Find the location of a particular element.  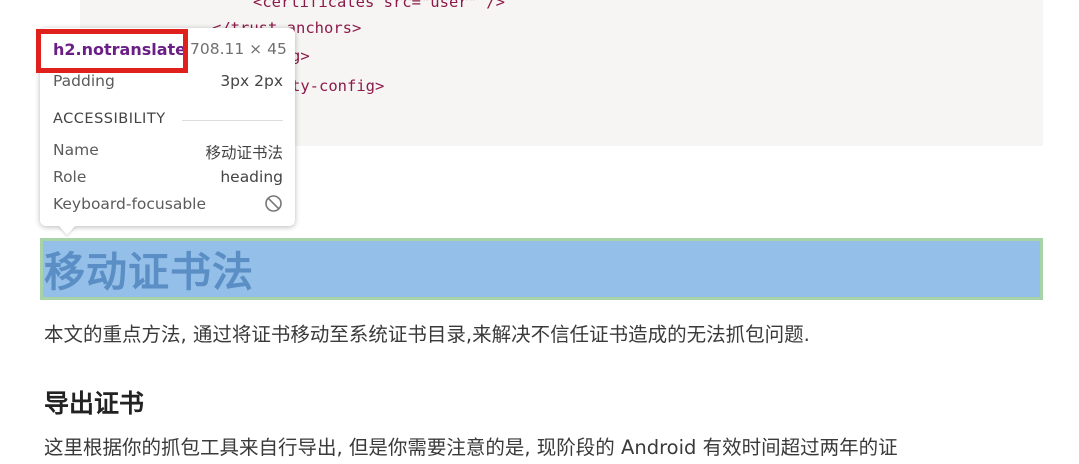

keyboard-focusable-row: Keyboard-focusable is located at coordinates (168, 204).